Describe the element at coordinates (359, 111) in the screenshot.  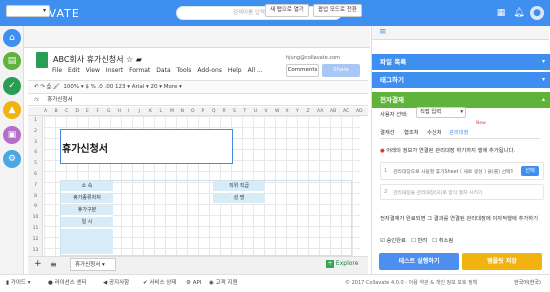
I see `column-header: AD` at that location.